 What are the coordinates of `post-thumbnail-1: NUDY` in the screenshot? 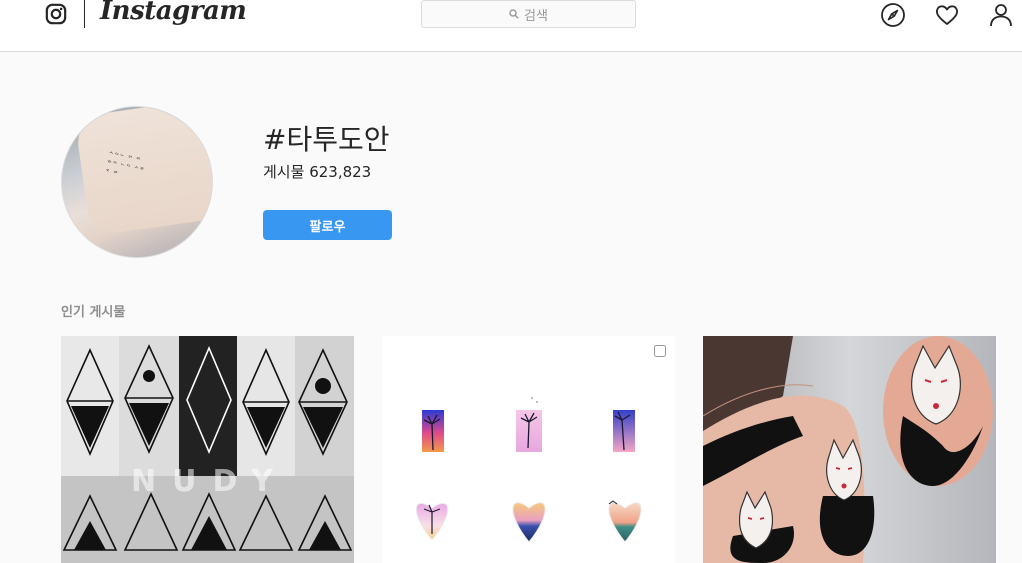 It's located at (207, 449).